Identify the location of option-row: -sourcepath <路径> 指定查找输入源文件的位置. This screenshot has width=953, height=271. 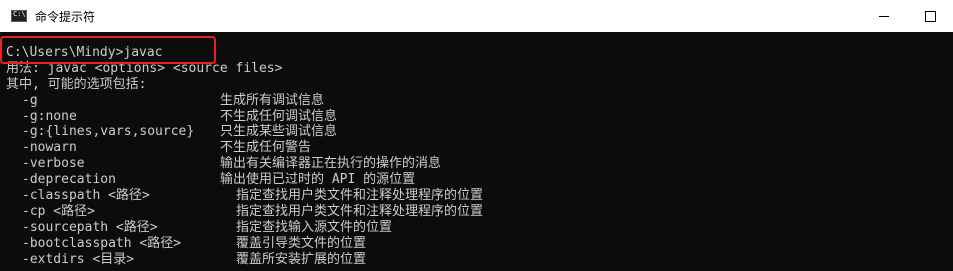
(479, 228).